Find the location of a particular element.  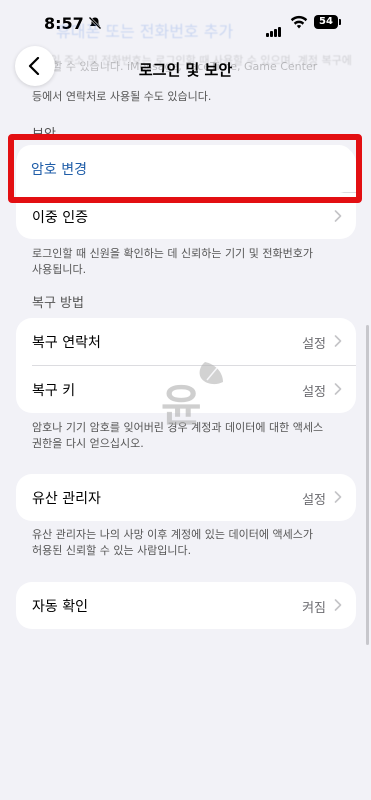

recovery-footnote-line-2: 권한을 다시 얻으십시오. is located at coordinates (88, 443).